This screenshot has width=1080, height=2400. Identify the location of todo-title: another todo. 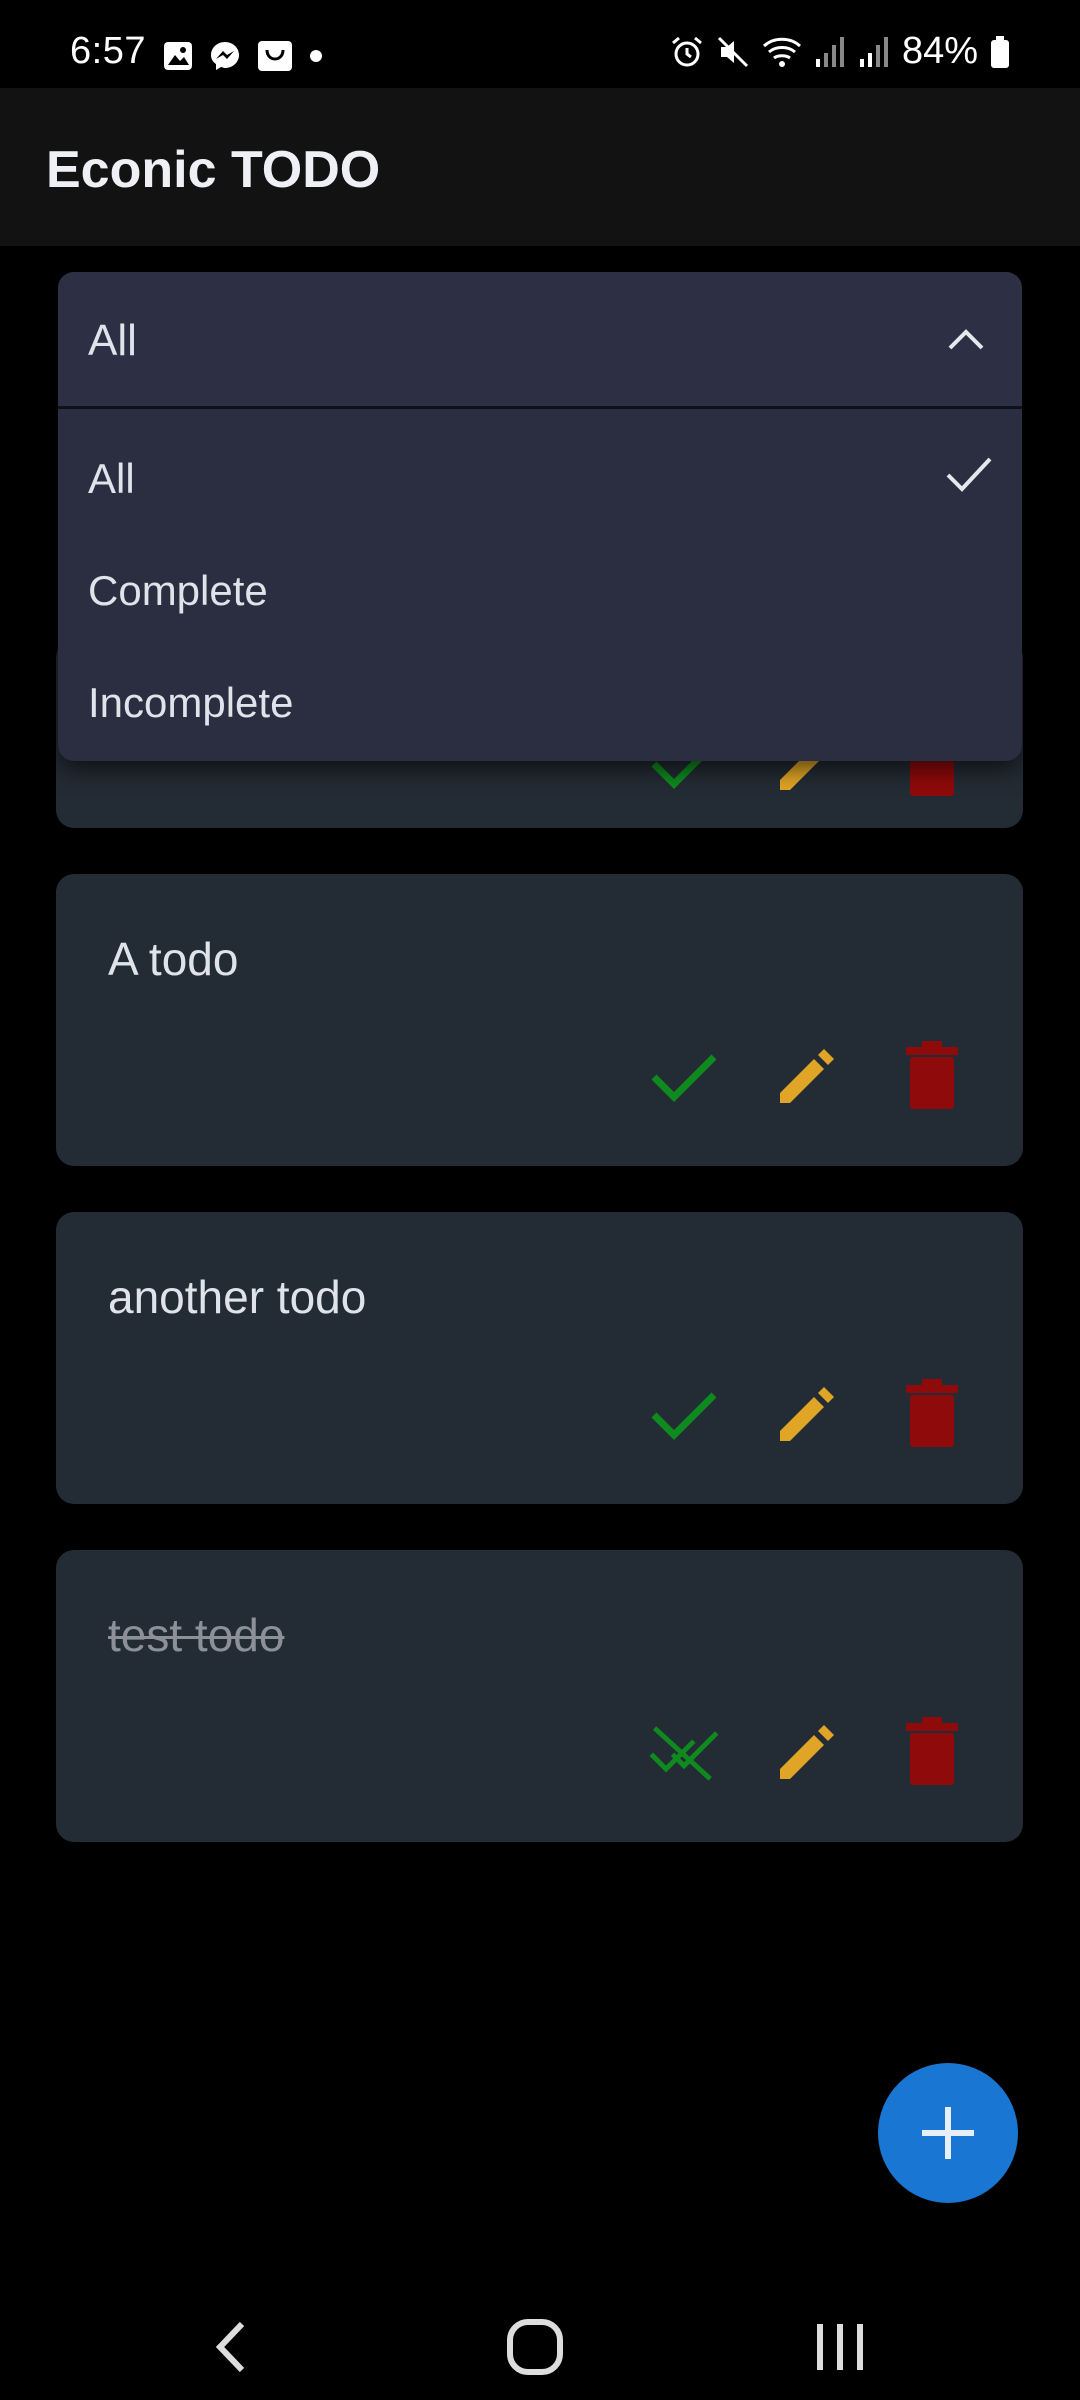
(237, 1297).